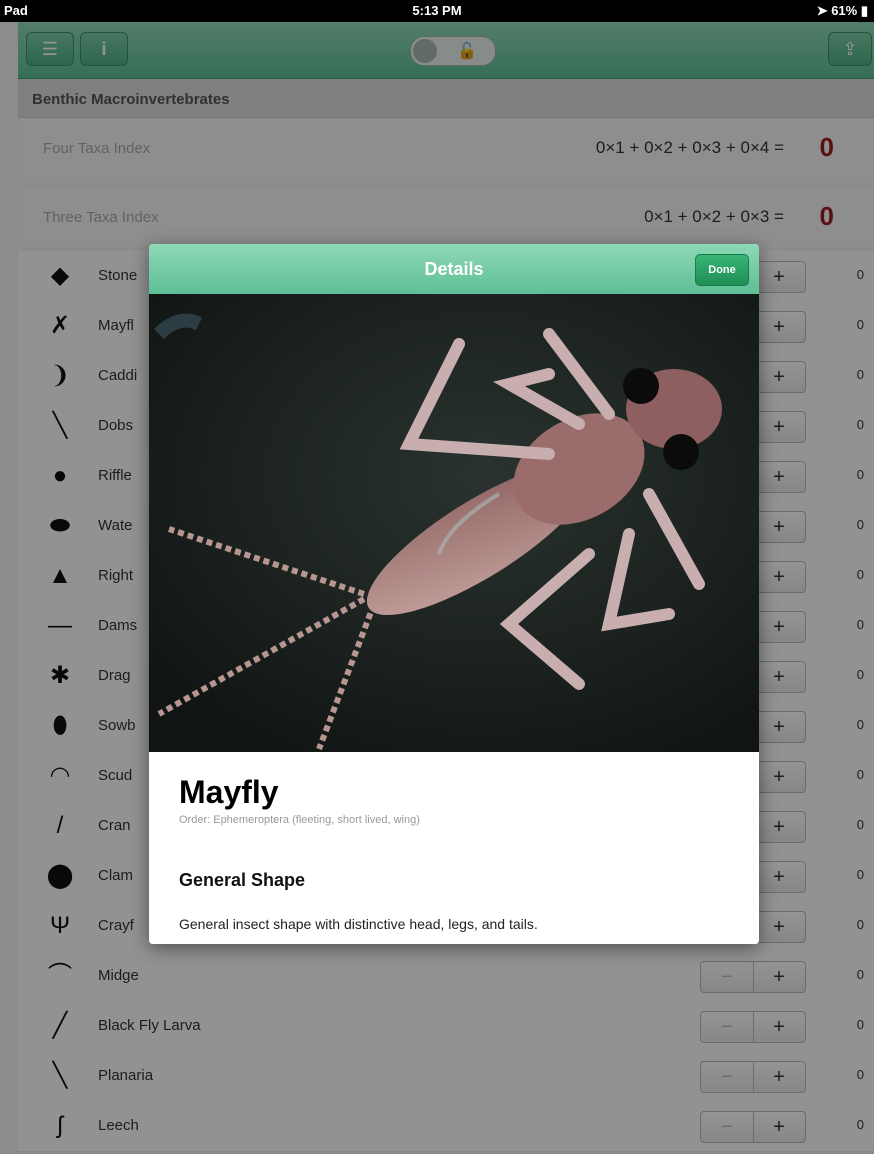  Describe the element at coordinates (722, 270) in the screenshot. I see `done-button: Done` at that location.